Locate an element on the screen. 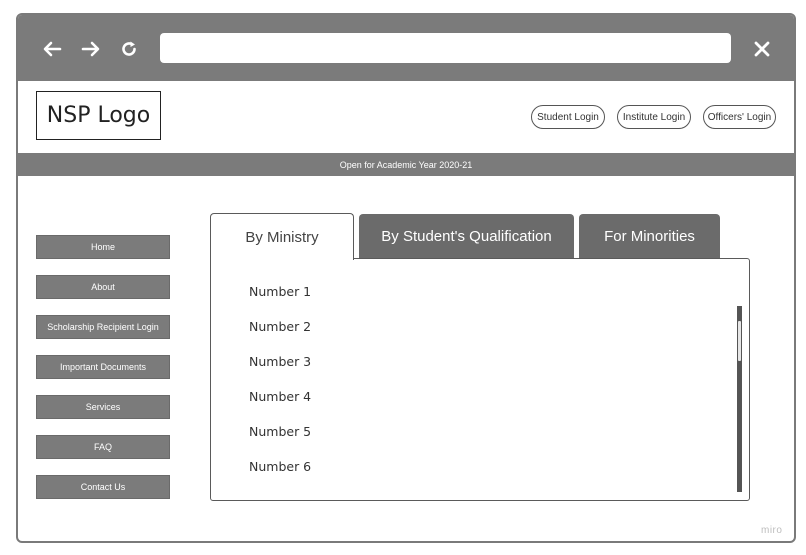 The width and height of the screenshot is (806, 555). student-login-button: Student Login is located at coordinates (568, 117).